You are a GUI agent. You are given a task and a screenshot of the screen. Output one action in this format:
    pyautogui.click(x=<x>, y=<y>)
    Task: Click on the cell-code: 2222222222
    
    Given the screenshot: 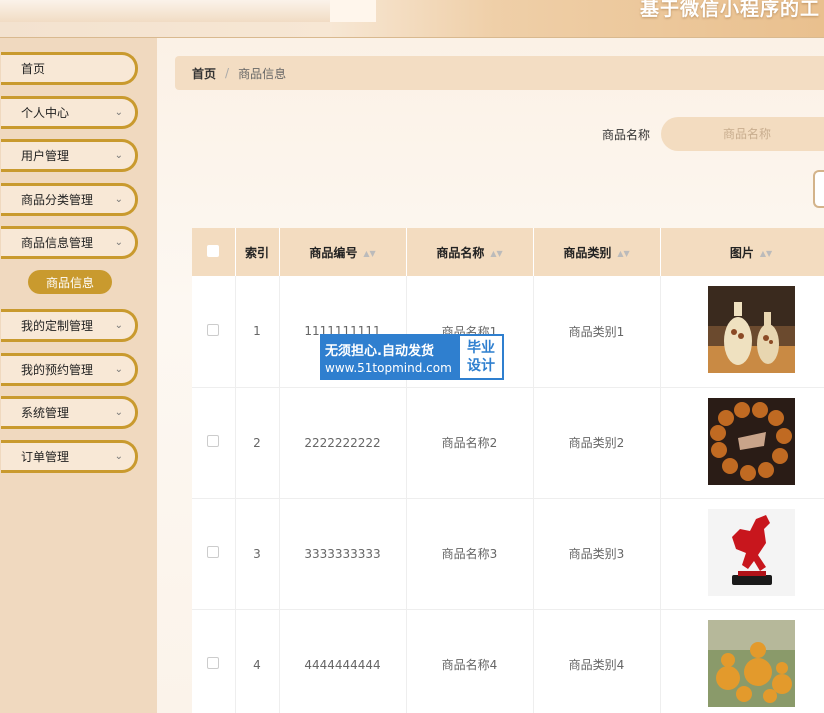 What is the action you would take?
    pyautogui.click(x=343, y=442)
    